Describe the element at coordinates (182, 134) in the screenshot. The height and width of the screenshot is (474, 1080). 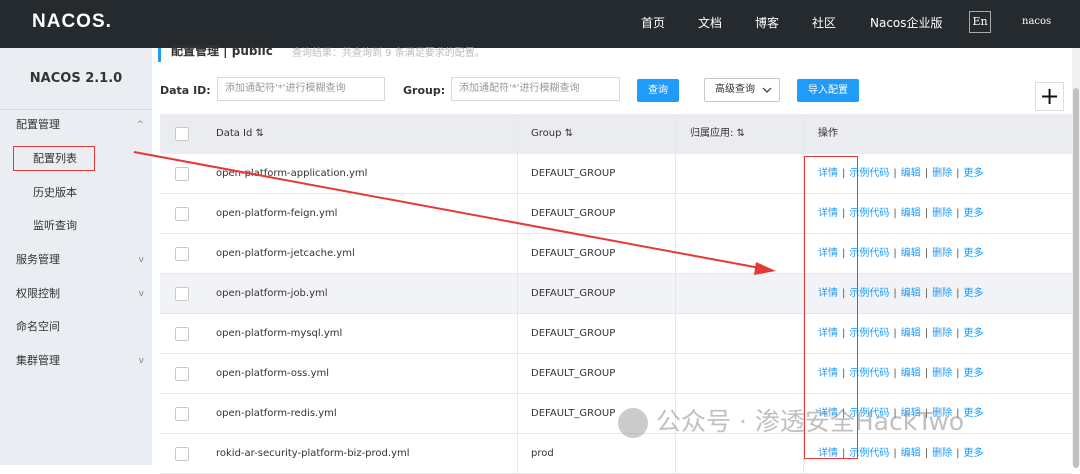
I see `select-all-checkbox` at that location.